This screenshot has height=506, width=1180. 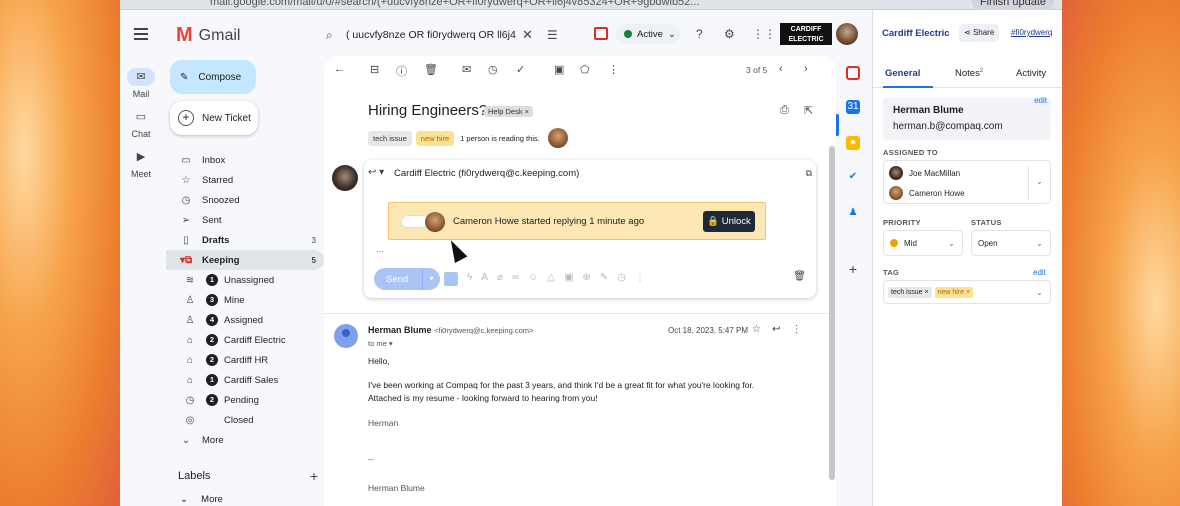 What do you see at coordinates (339, 69) in the screenshot?
I see `back-arrow-icon: ←` at bounding box center [339, 69].